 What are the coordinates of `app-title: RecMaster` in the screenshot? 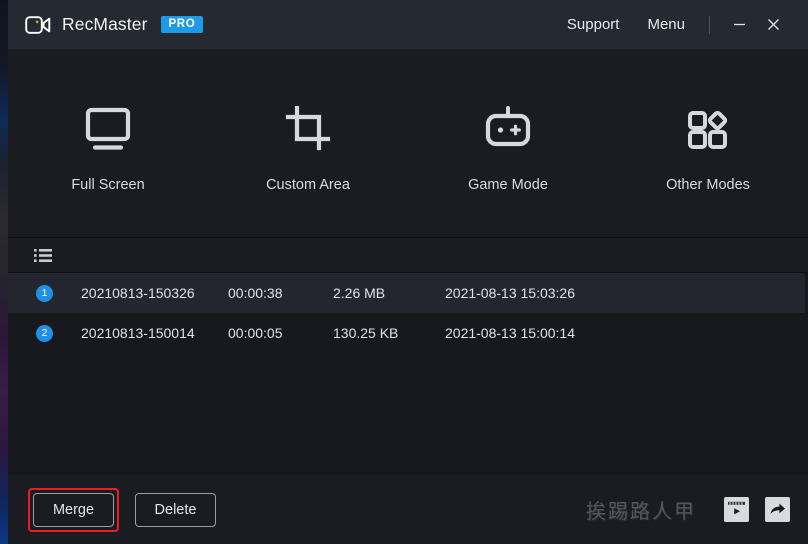 It's located at (105, 24).